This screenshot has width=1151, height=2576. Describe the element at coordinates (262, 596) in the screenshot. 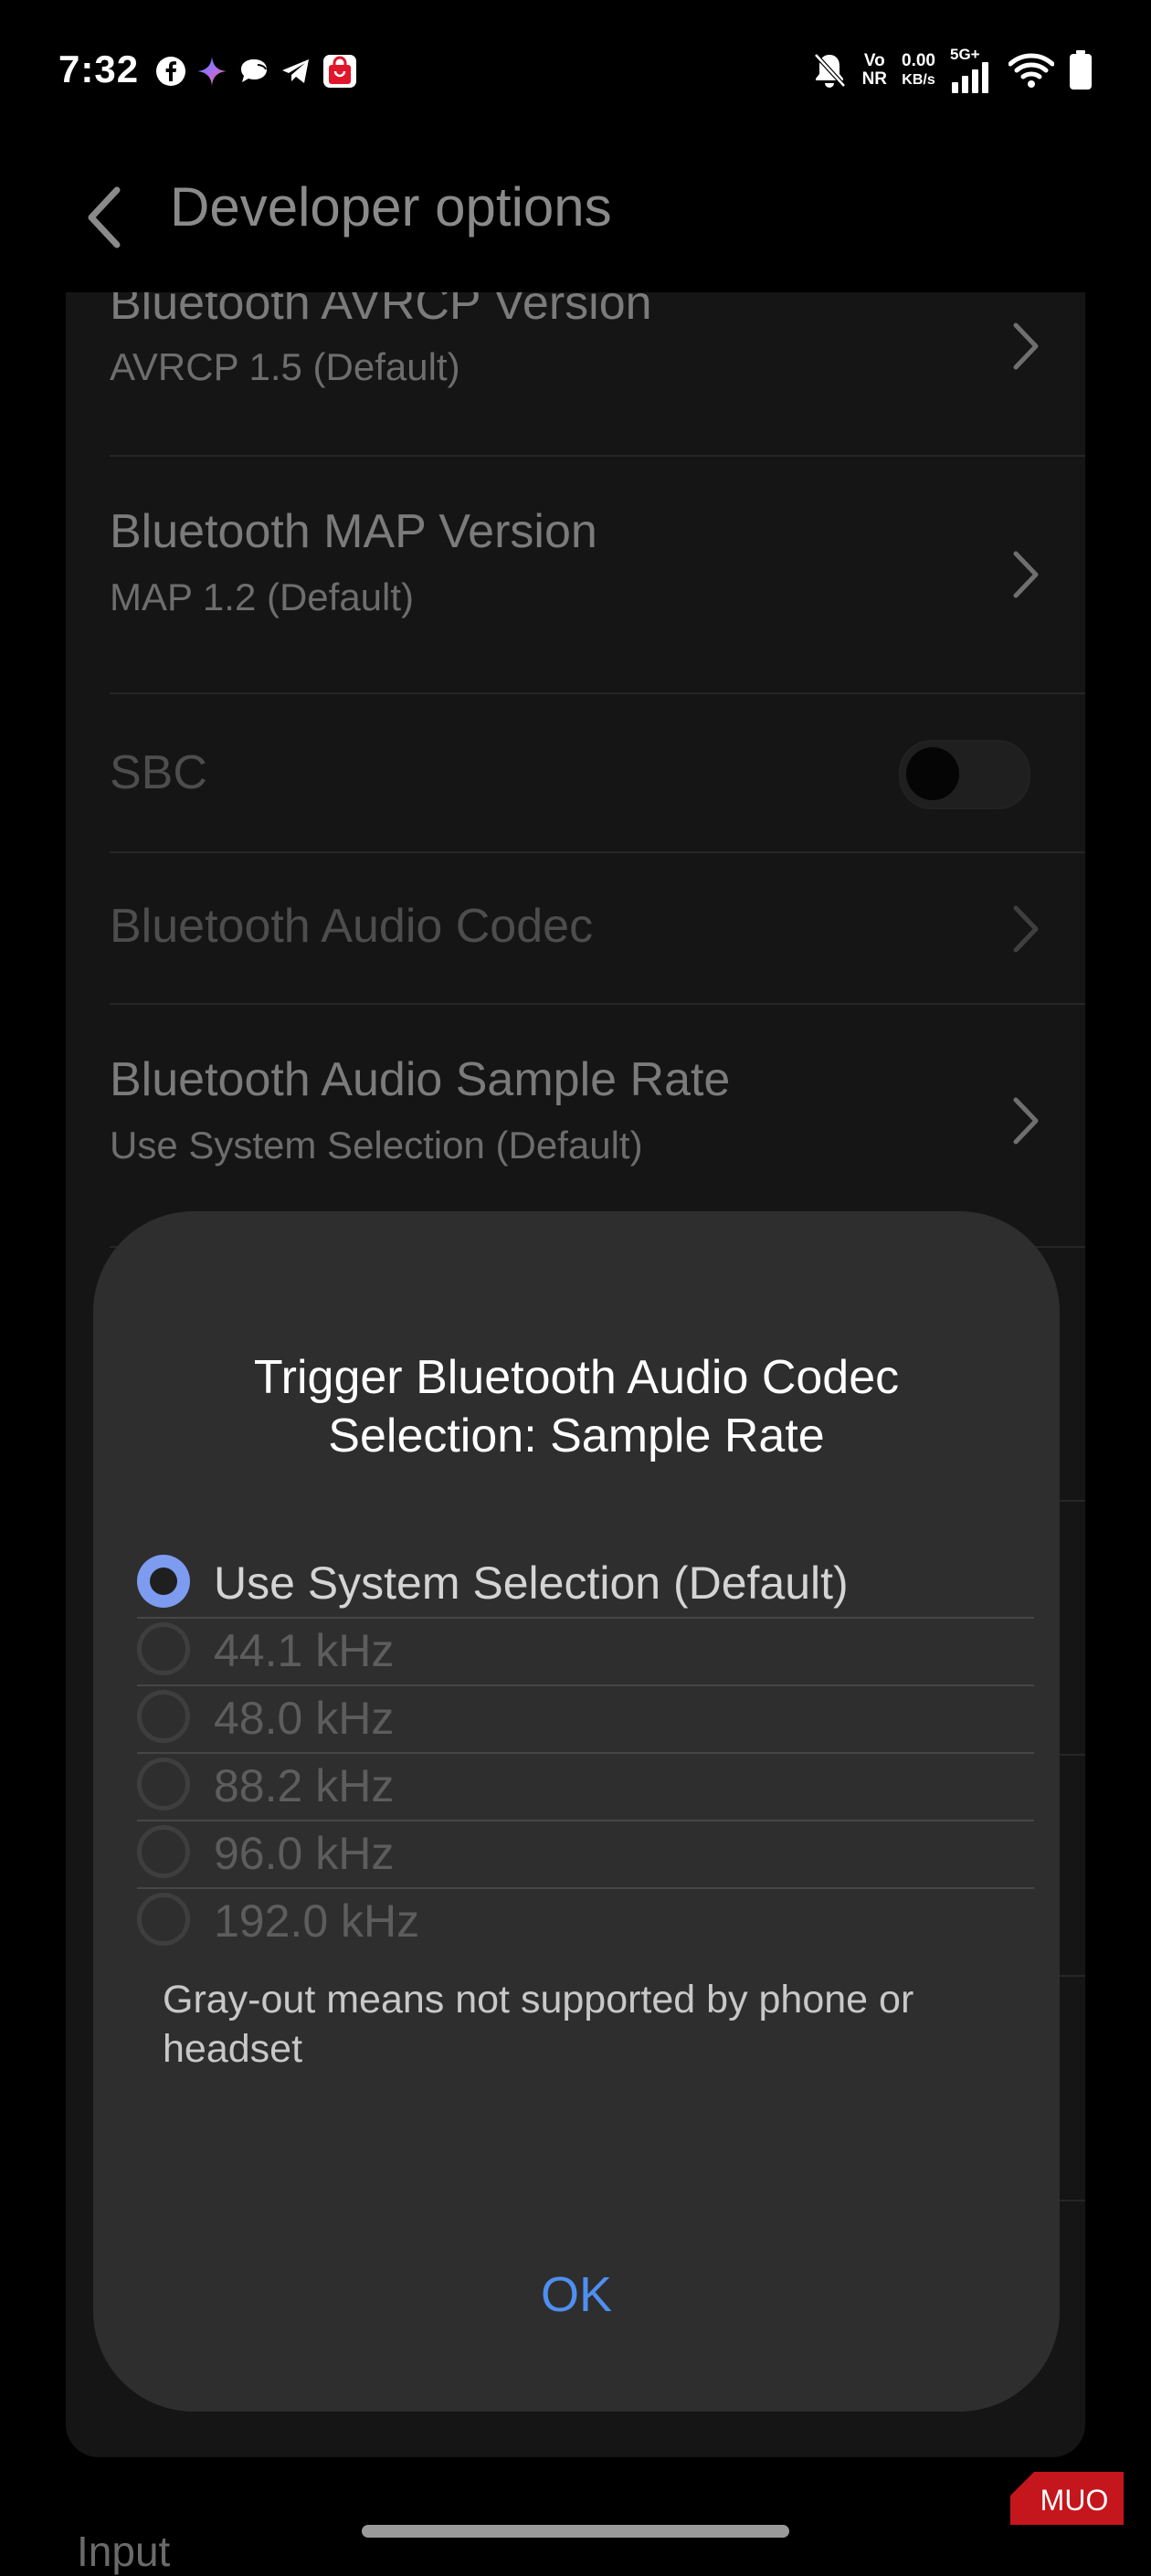

I see `setting-row-subtitle: MAP 1.2 (Default)` at that location.